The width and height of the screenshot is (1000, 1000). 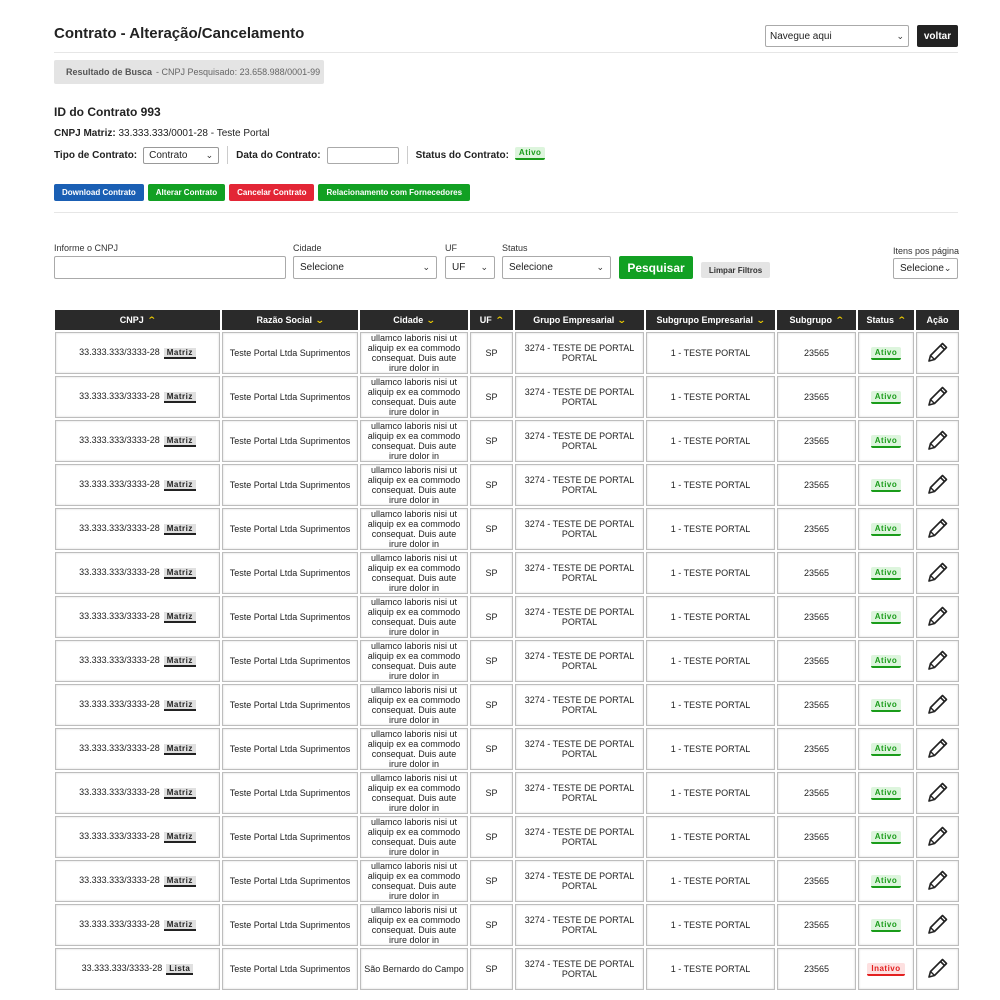 What do you see at coordinates (319, 319) in the screenshot?
I see `sort-arrow-icon: ⌄` at bounding box center [319, 319].